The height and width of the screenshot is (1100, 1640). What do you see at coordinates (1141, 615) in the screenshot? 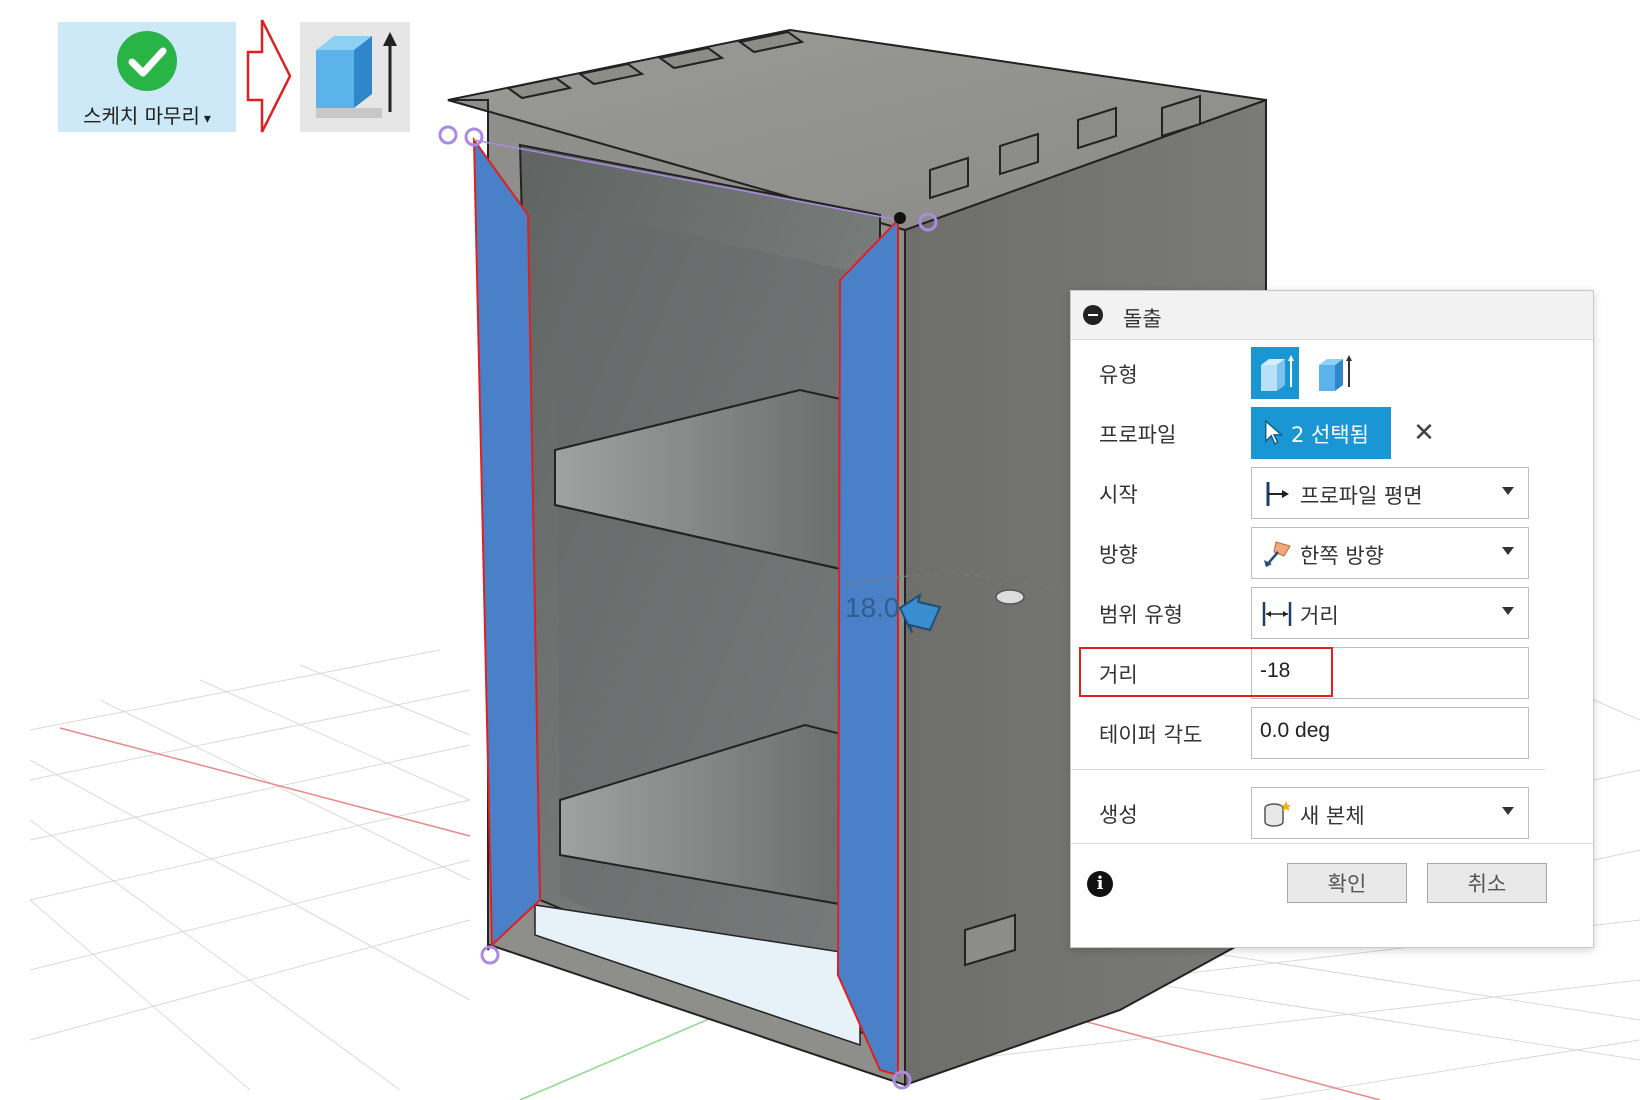
I see `extent-type-label: 범위 유형` at bounding box center [1141, 615].